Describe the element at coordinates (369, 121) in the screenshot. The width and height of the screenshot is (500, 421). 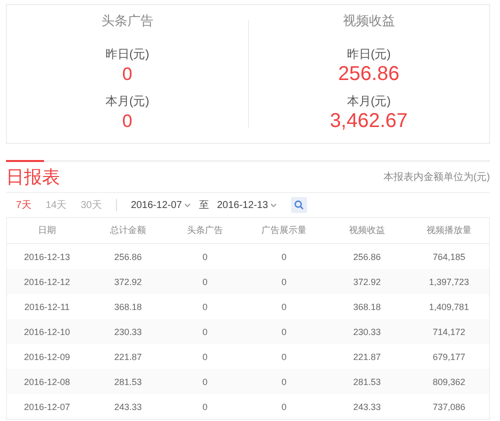
I see `stat-value: 3,462.67` at that location.